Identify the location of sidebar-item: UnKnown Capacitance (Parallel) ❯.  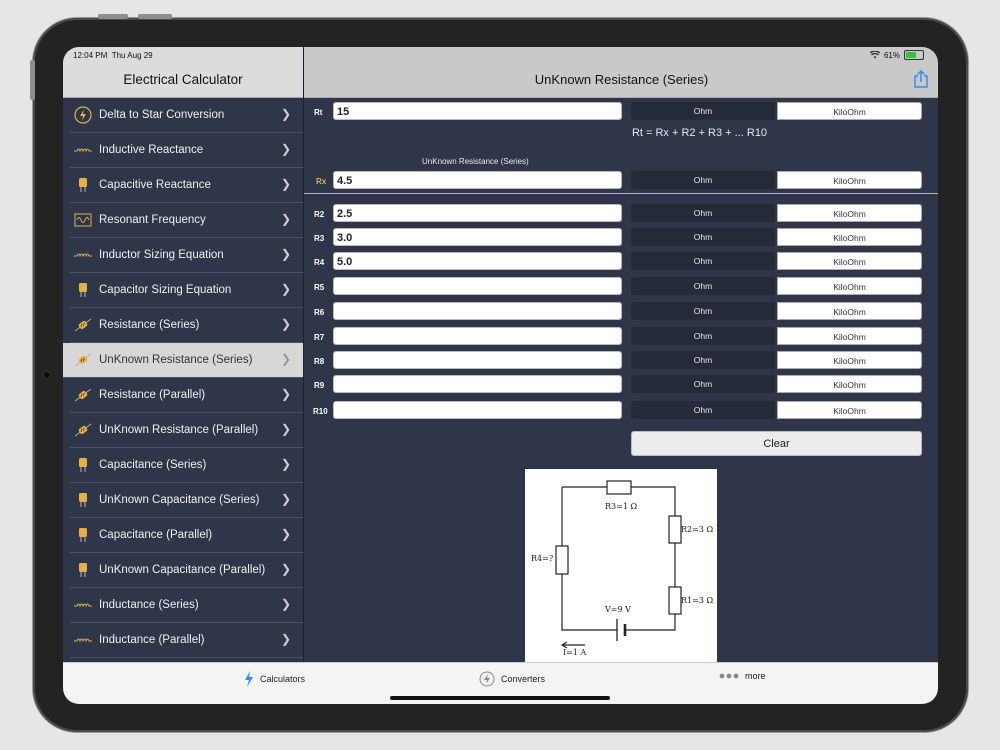
(186, 570).